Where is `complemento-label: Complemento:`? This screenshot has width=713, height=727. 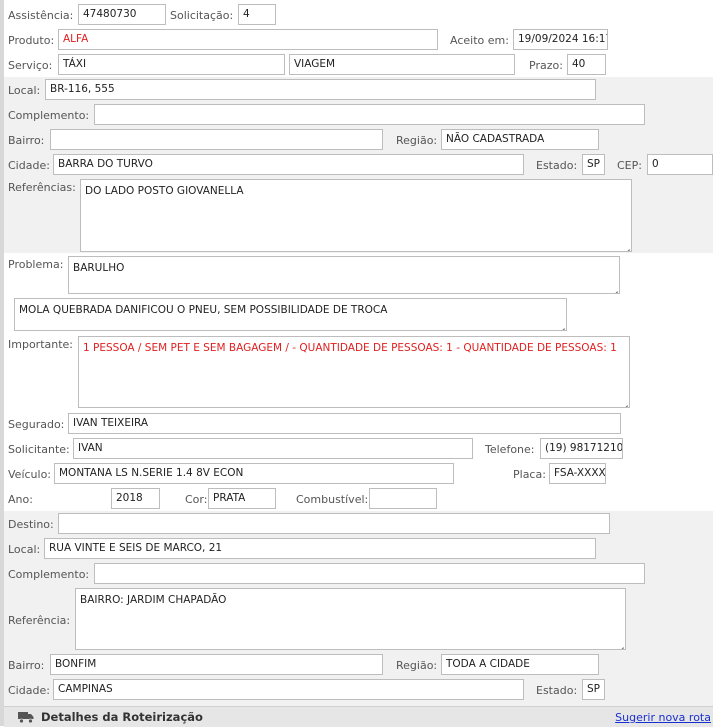 complemento-label: Complemento: is located at coordinates (49, 115).